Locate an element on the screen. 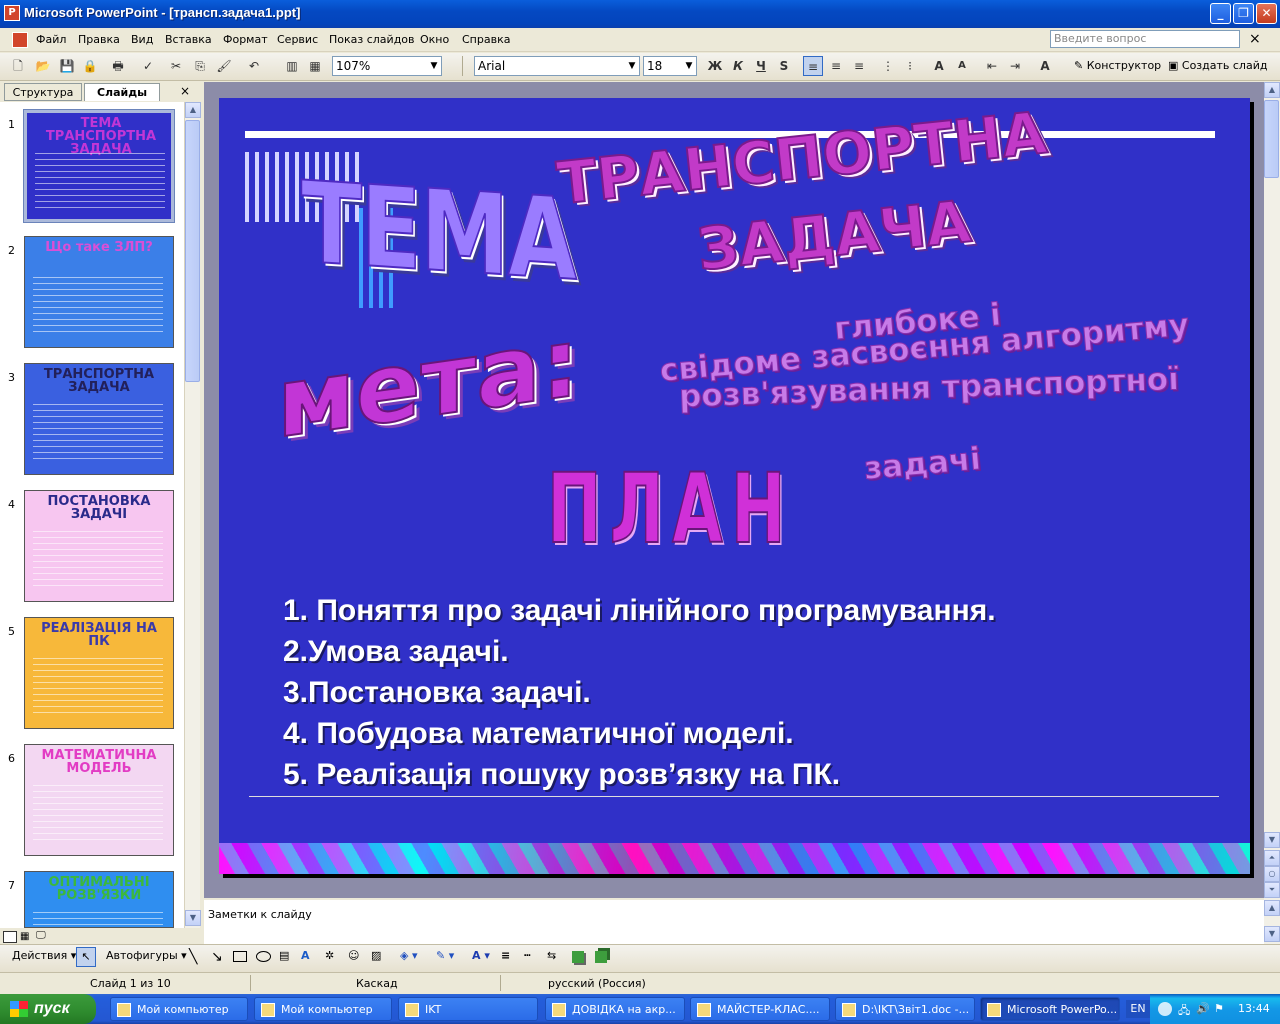  line-icon: ╲ is located at coordinates (193, 957).